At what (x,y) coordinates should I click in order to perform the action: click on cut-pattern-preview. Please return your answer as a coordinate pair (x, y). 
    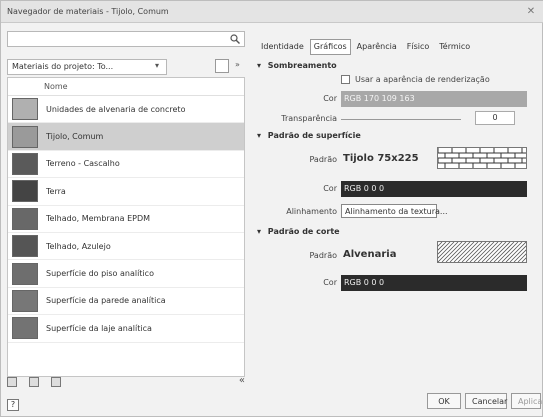
    Looking at the image, I should click on (480, 252).